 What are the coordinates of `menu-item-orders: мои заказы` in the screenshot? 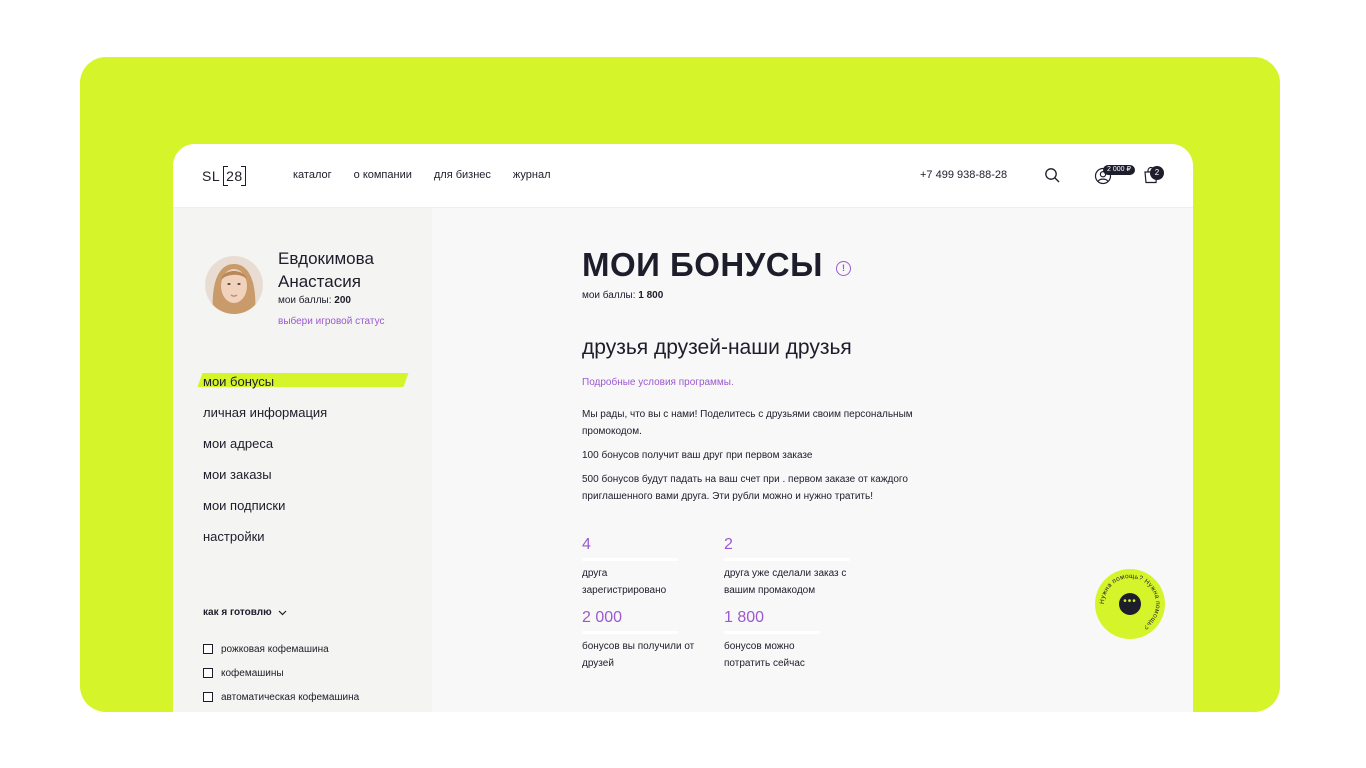 It's located at (265, 481).